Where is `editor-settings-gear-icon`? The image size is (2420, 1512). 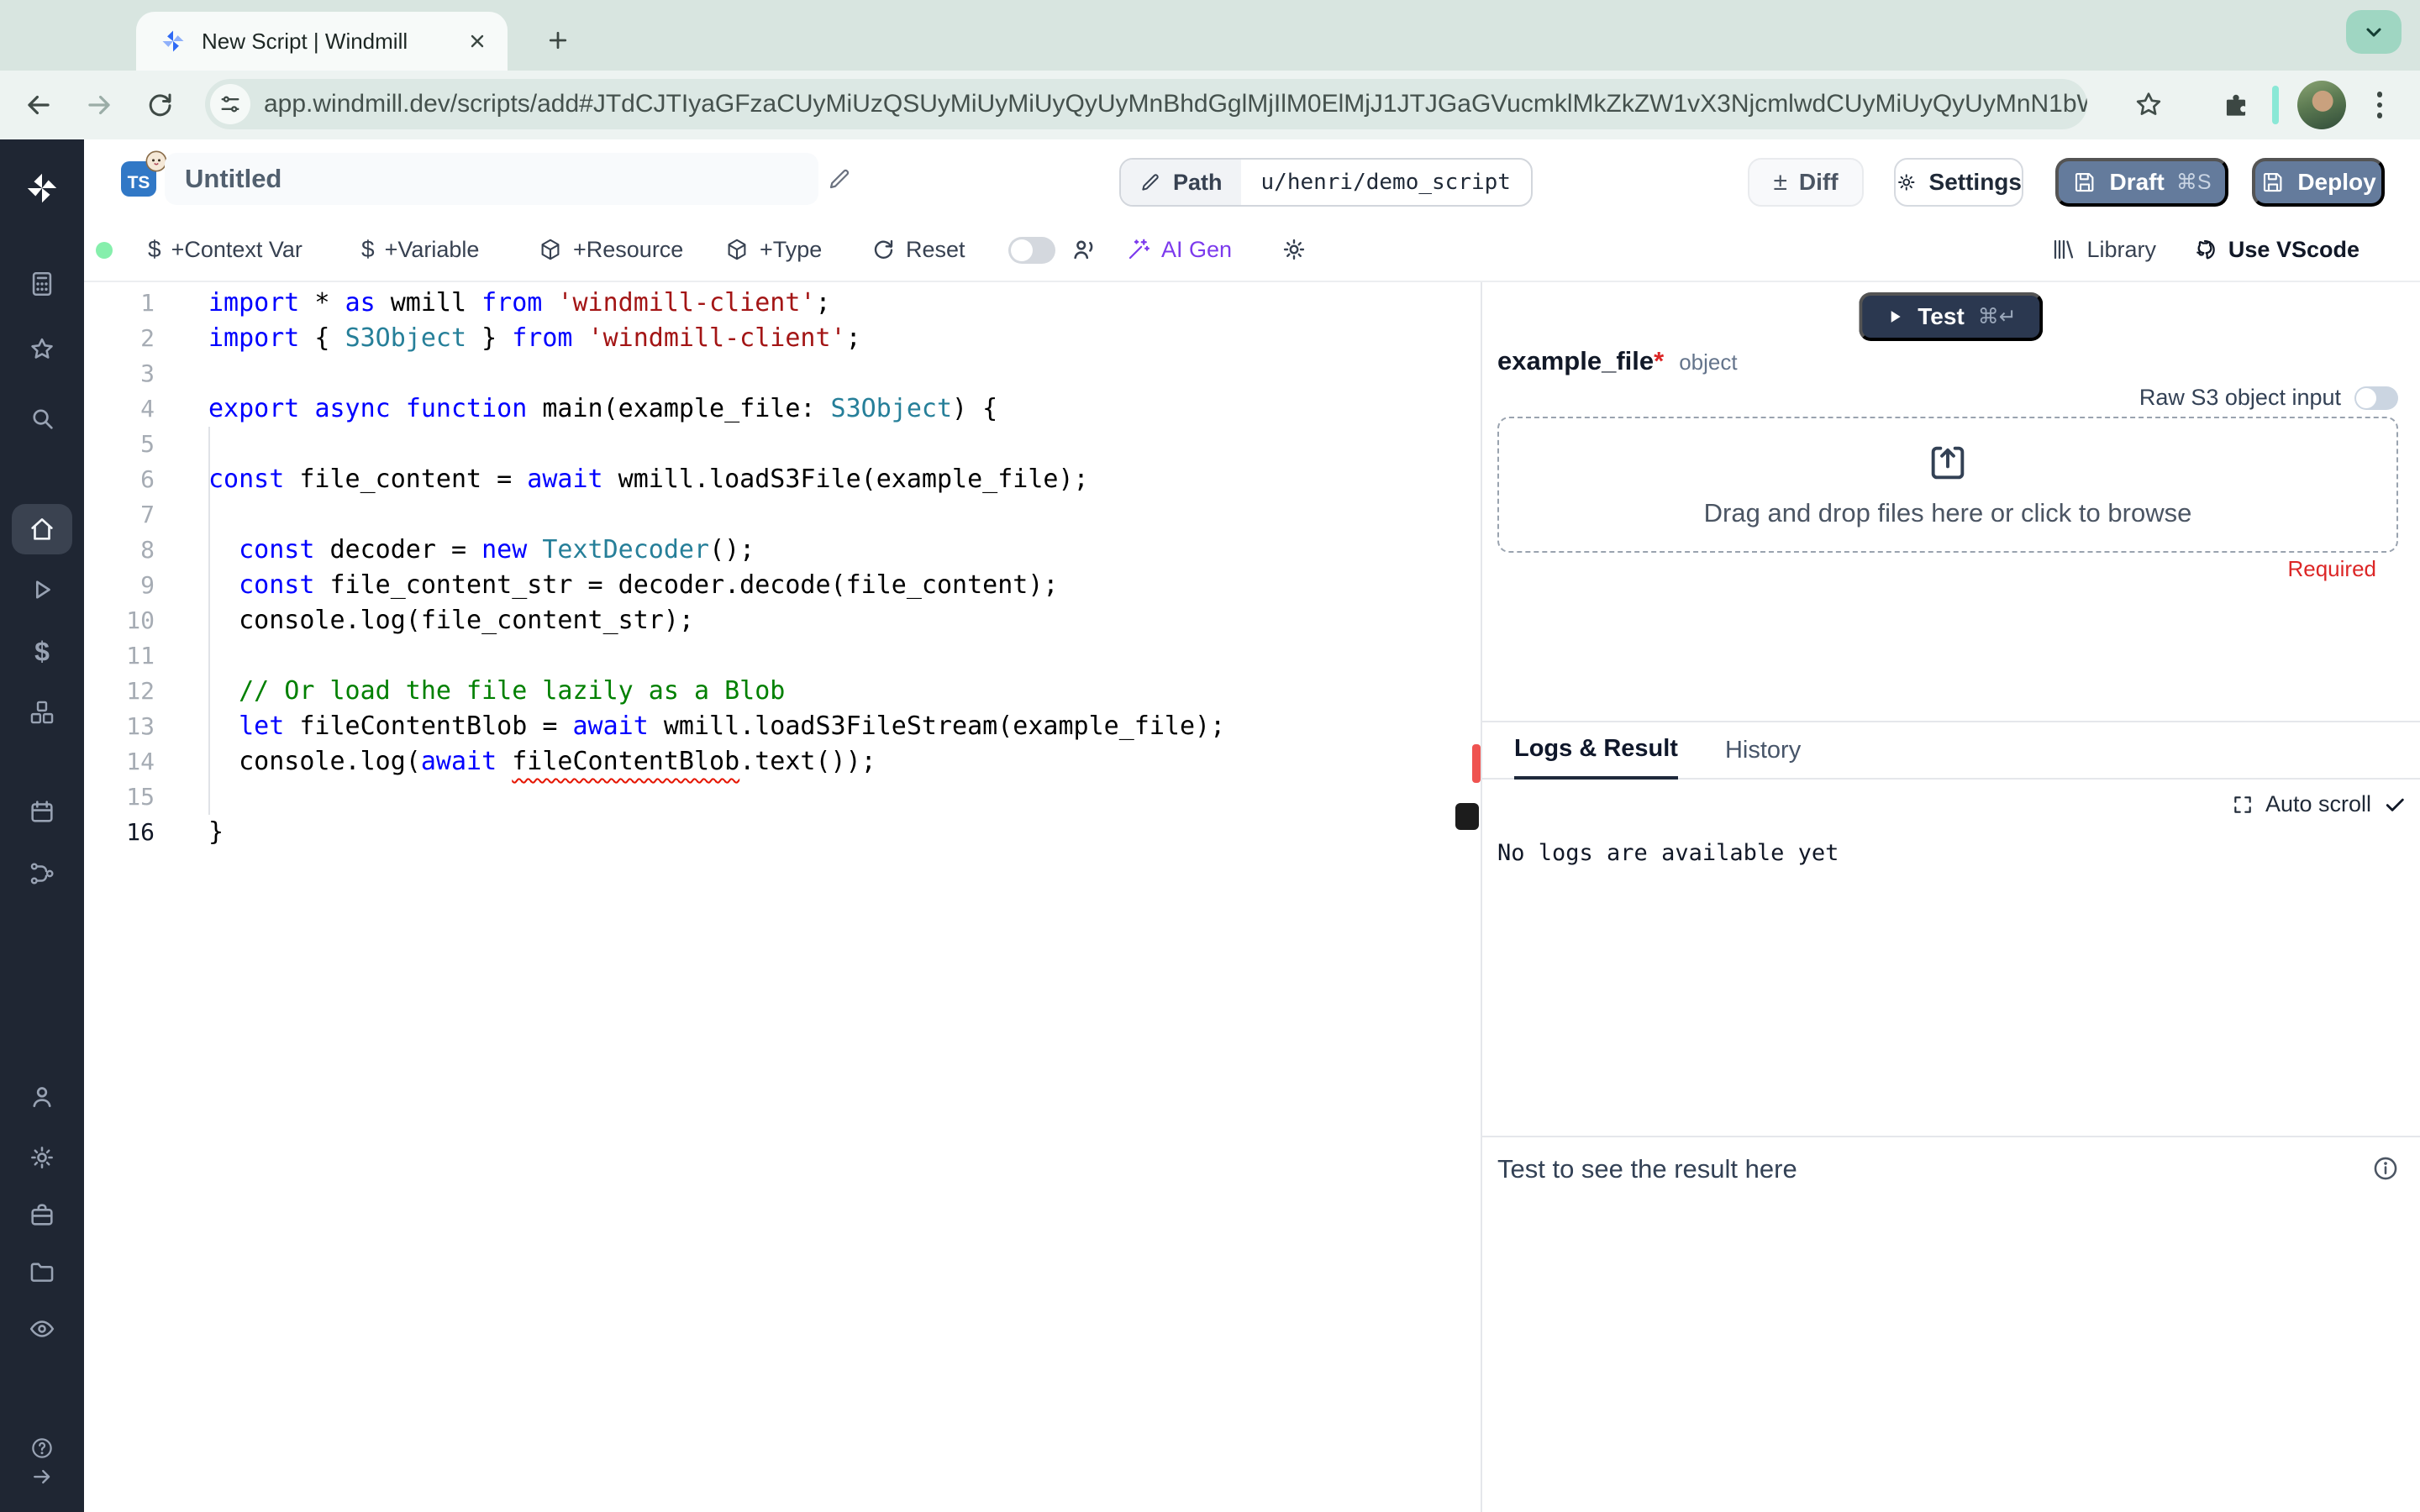 editor-settings-gear-icon is located at coordinates (1294, 249).